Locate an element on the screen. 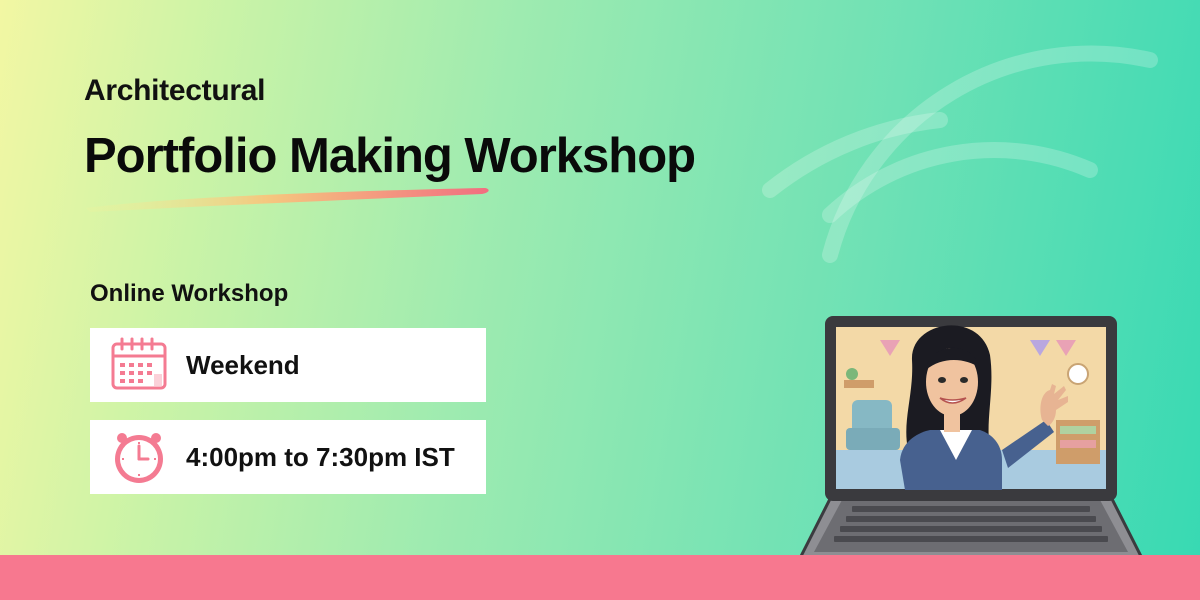 The width and height of the screenshot is (1200, 600). bottom-accent-strip is located at coordinates (600, 577).